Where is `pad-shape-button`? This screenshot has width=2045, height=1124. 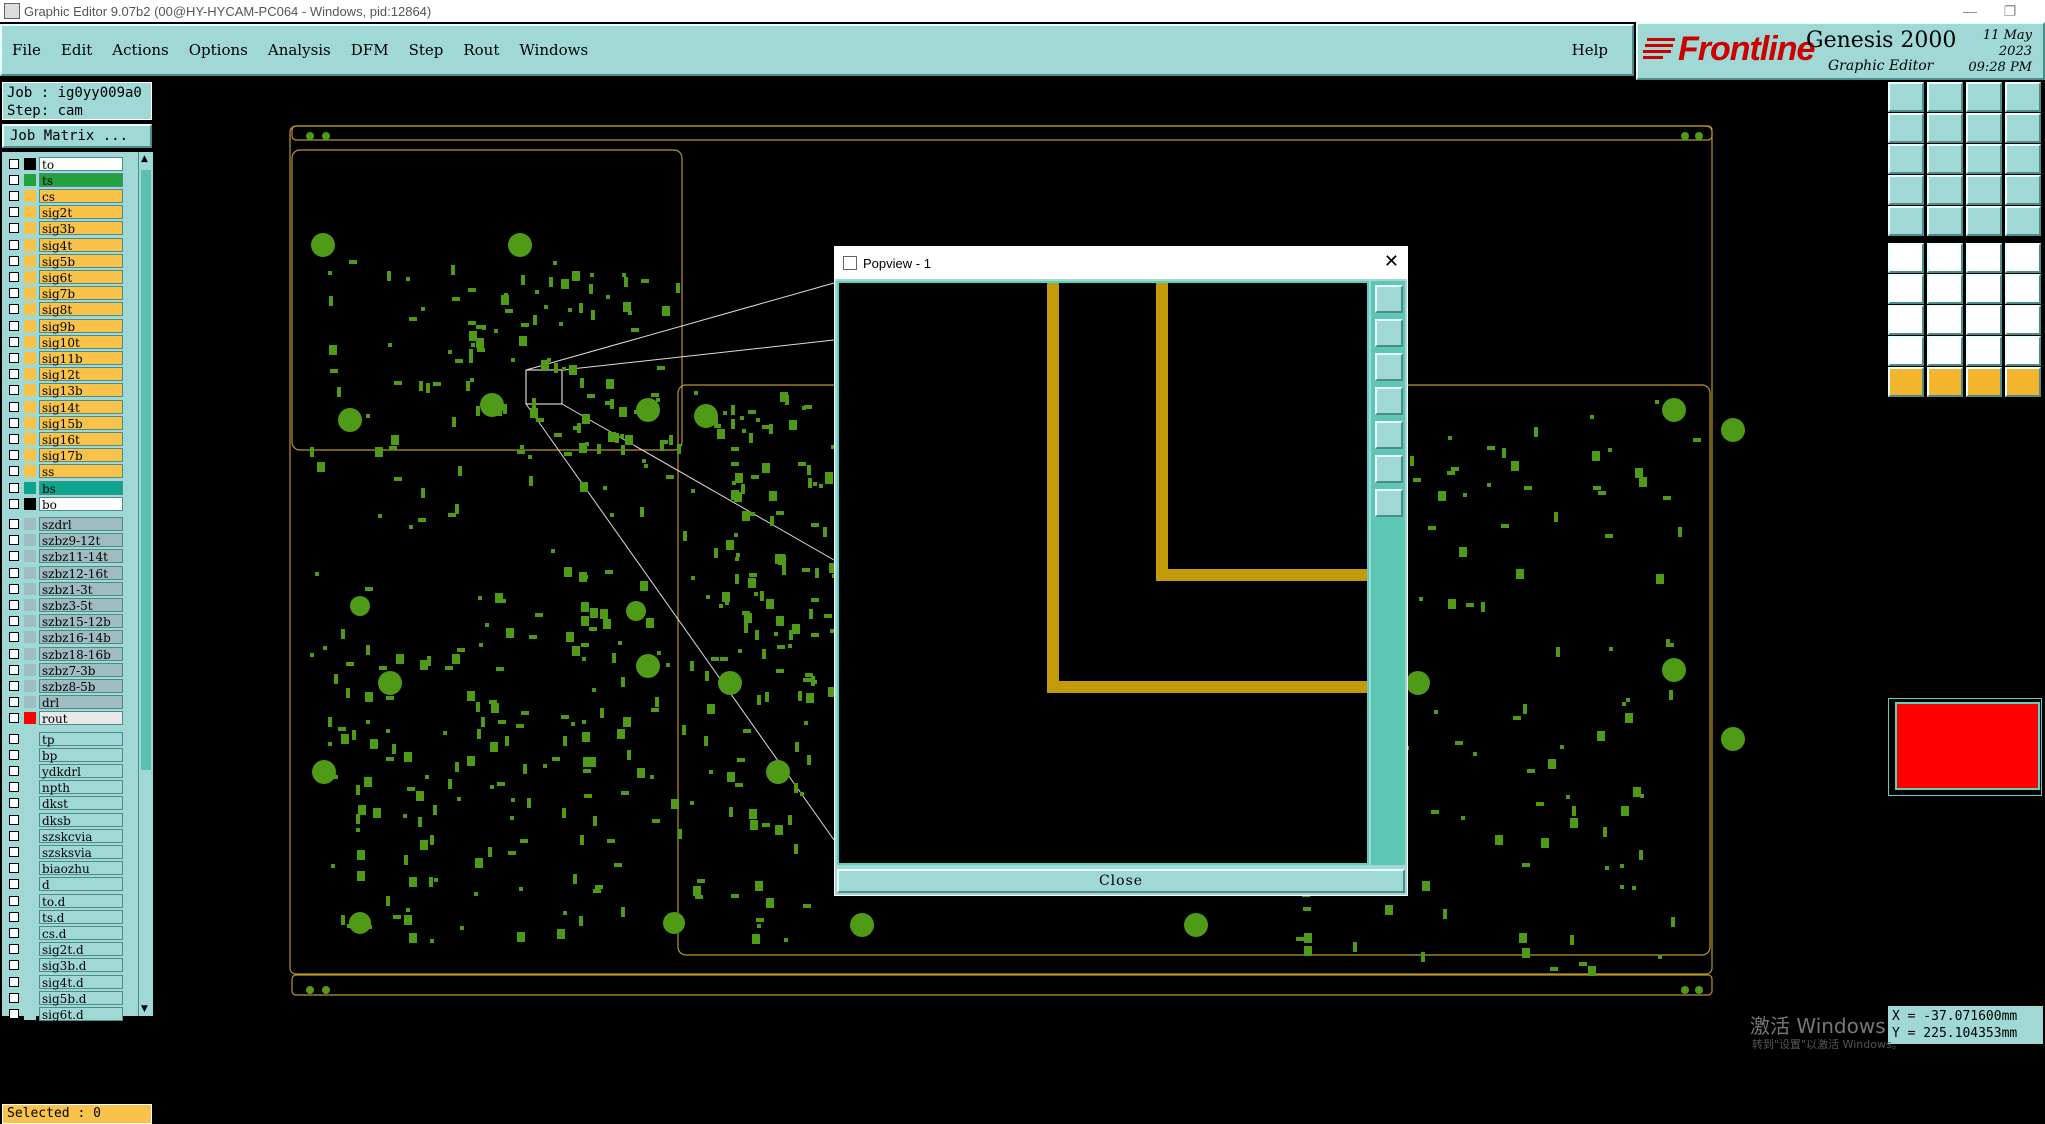
pad-shape-button is located at coordinates (1906, 221).